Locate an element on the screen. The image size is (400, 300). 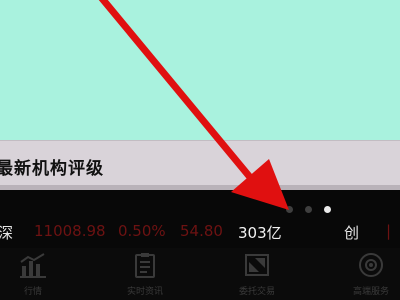
tab-market: 行情 is located at coordinates (41, 274).